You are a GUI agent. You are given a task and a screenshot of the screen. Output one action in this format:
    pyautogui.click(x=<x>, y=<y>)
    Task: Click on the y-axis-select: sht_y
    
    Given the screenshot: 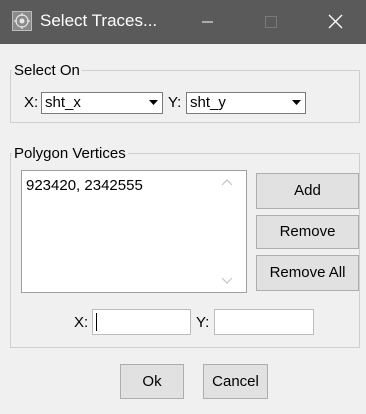 What is the action you would take?
    pyautogui.click(x=246, y=103)
    